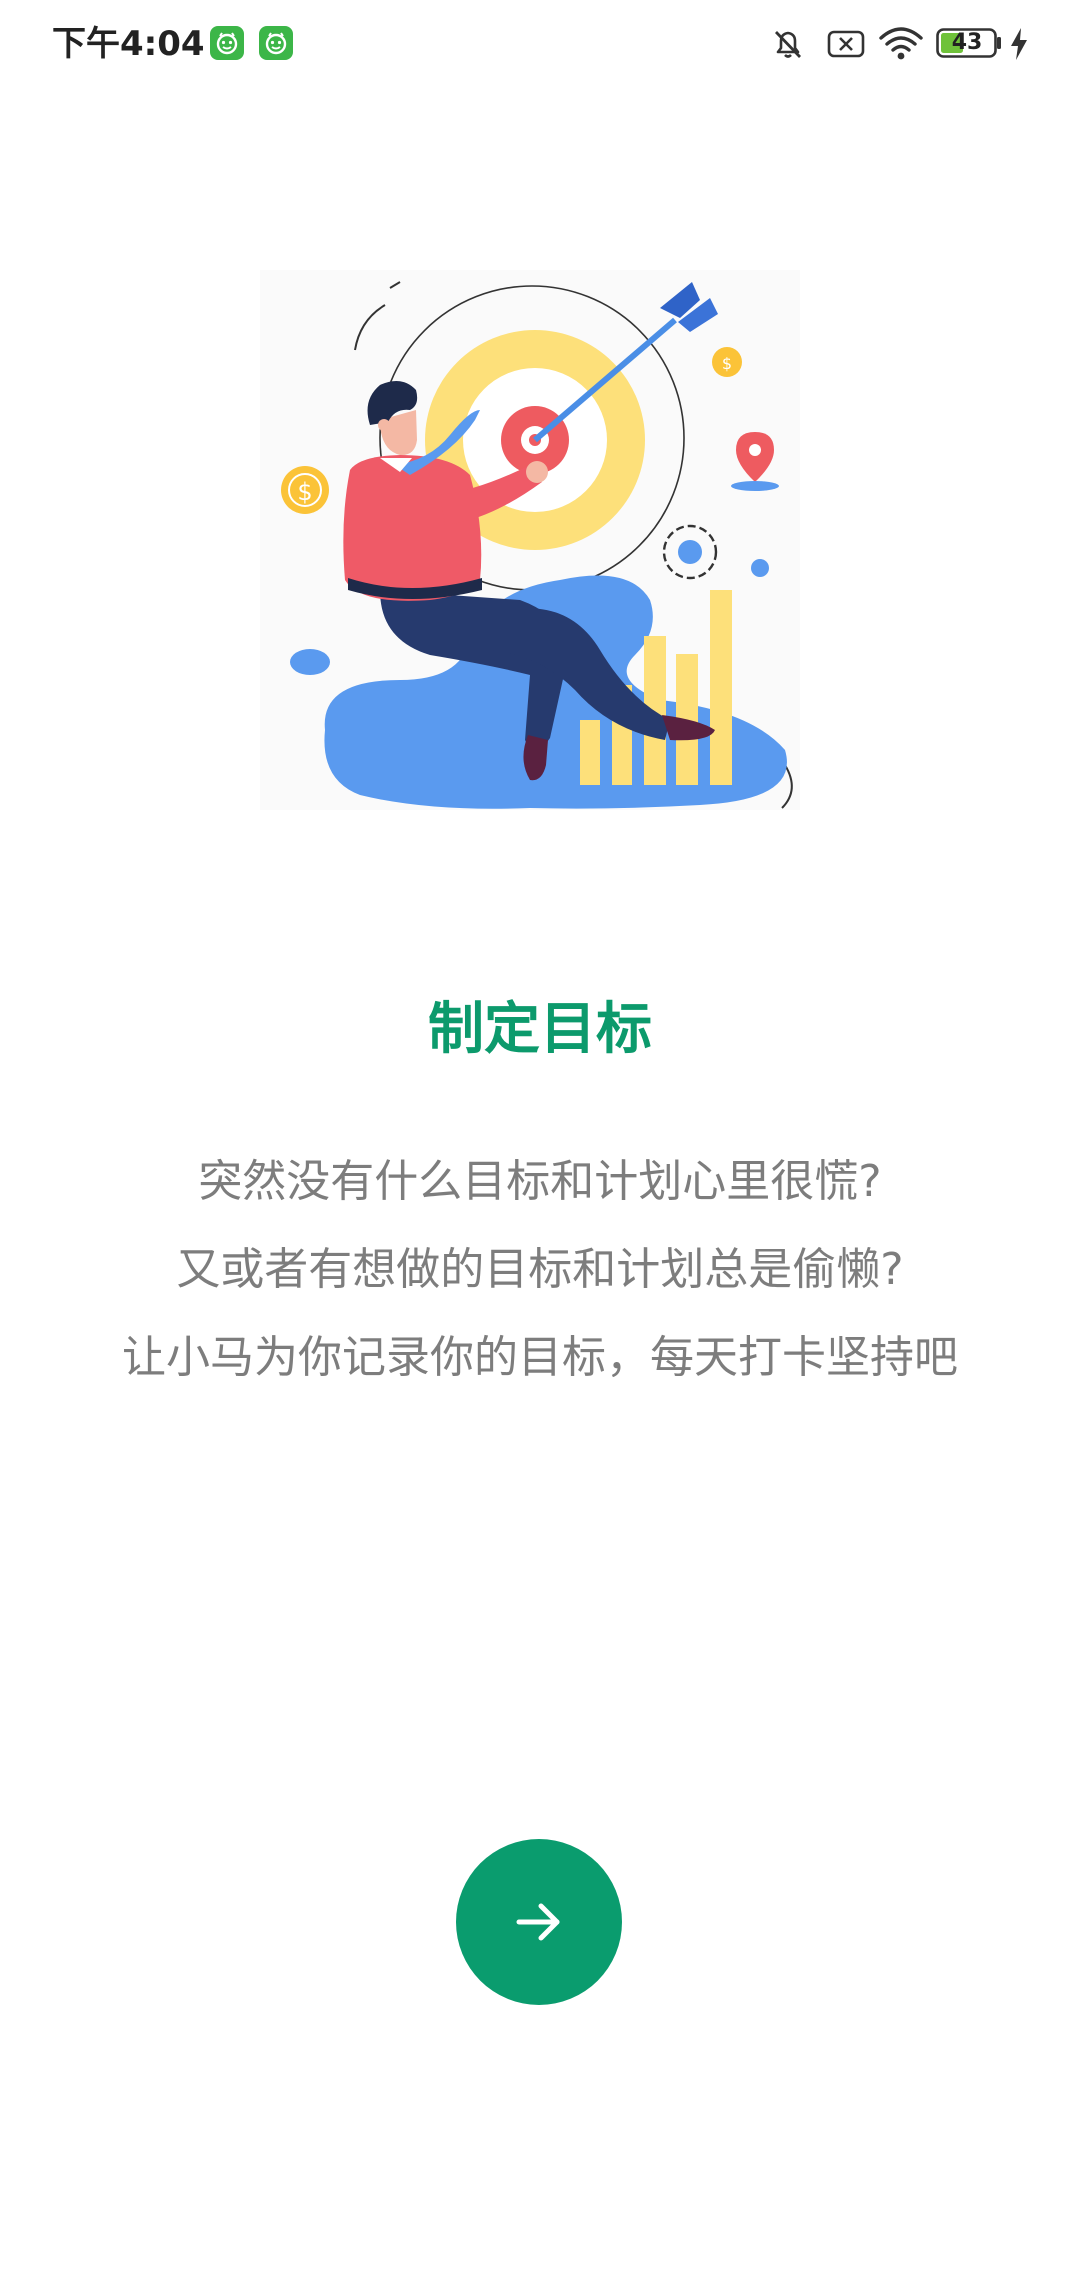 This screenshot has height=2280, width=1080. Describe the element at coordinates (540, 1269) in the screenshot. I see `description-line-2: 又或者有想做的目标和计划总是偷懒?` at that location.